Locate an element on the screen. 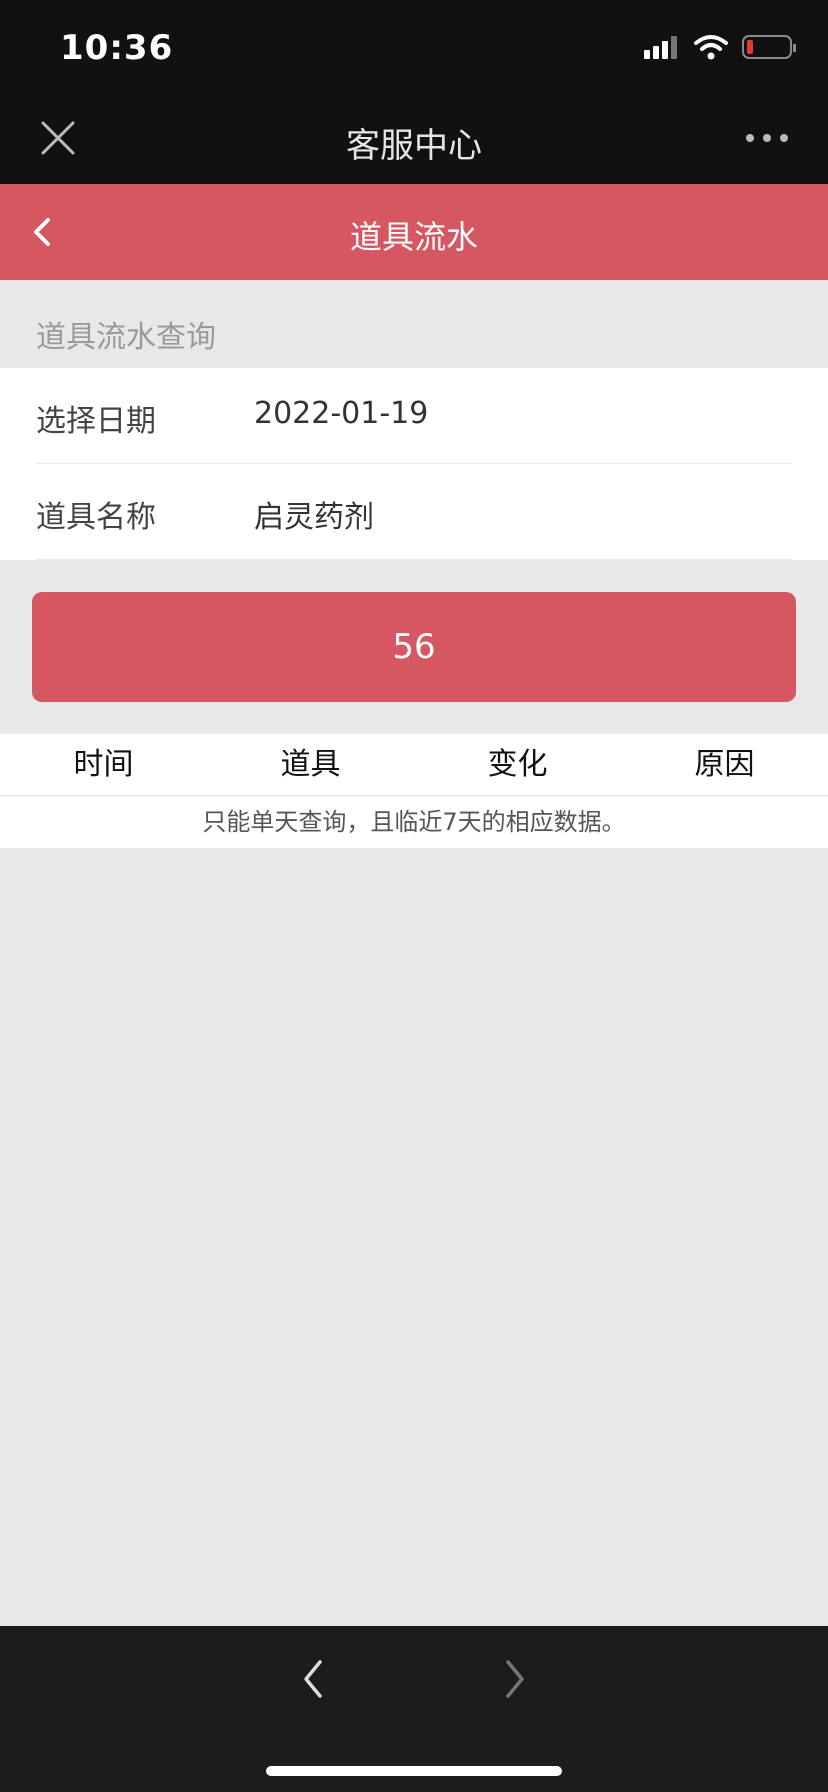 This screenshot has height=1792, width=828. bottom-nav-bar is located at coordinates (414, 1709).